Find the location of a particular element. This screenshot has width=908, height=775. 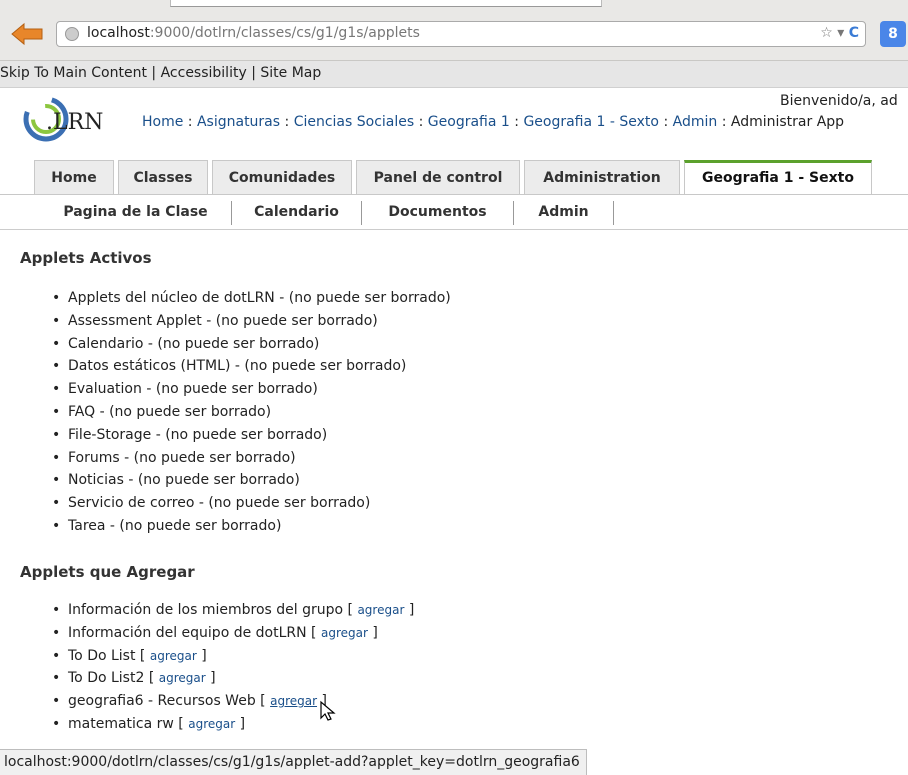

applet-name: Información de los miembros del grupo is located at coordinates (206, 610).